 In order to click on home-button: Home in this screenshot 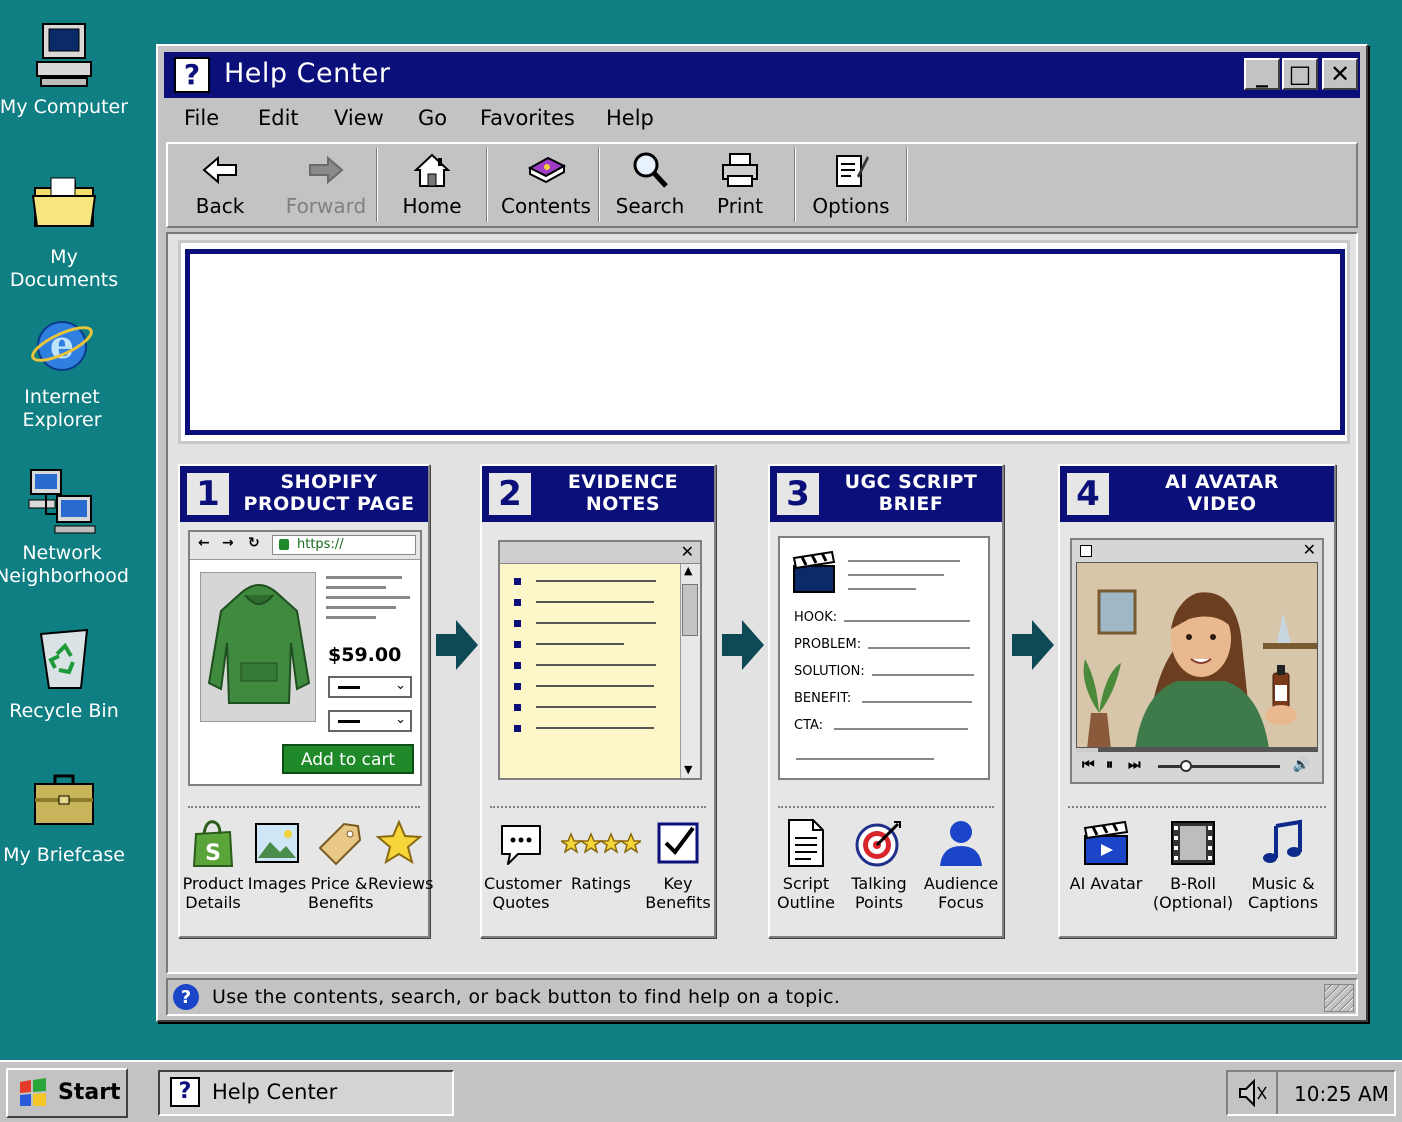, I will do `click(432, 185)`.